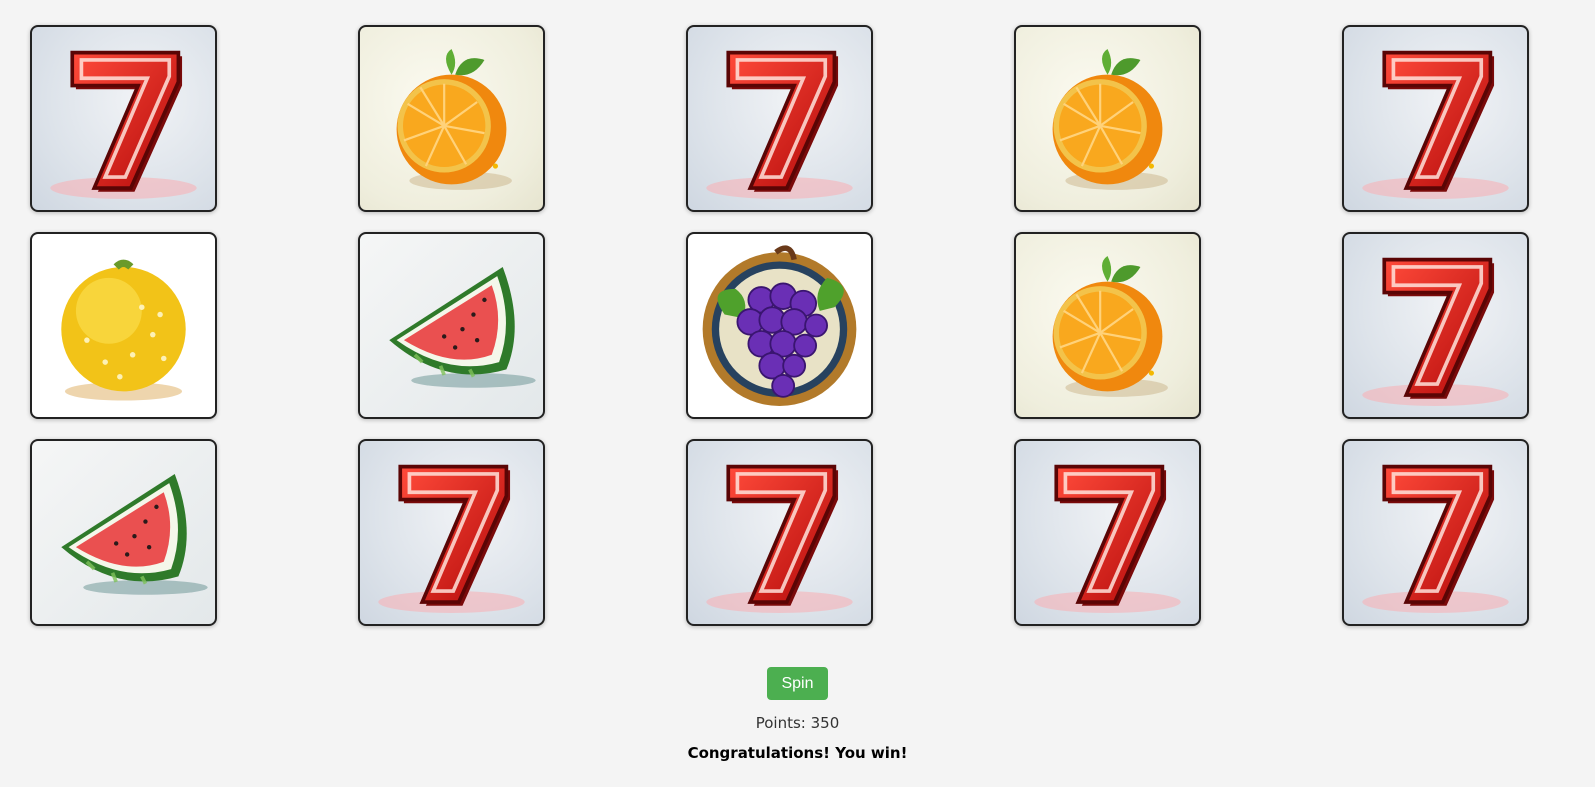 The image size is (1595, 787). I want to click on slot-tile-r1-c1, so click(123, 118).